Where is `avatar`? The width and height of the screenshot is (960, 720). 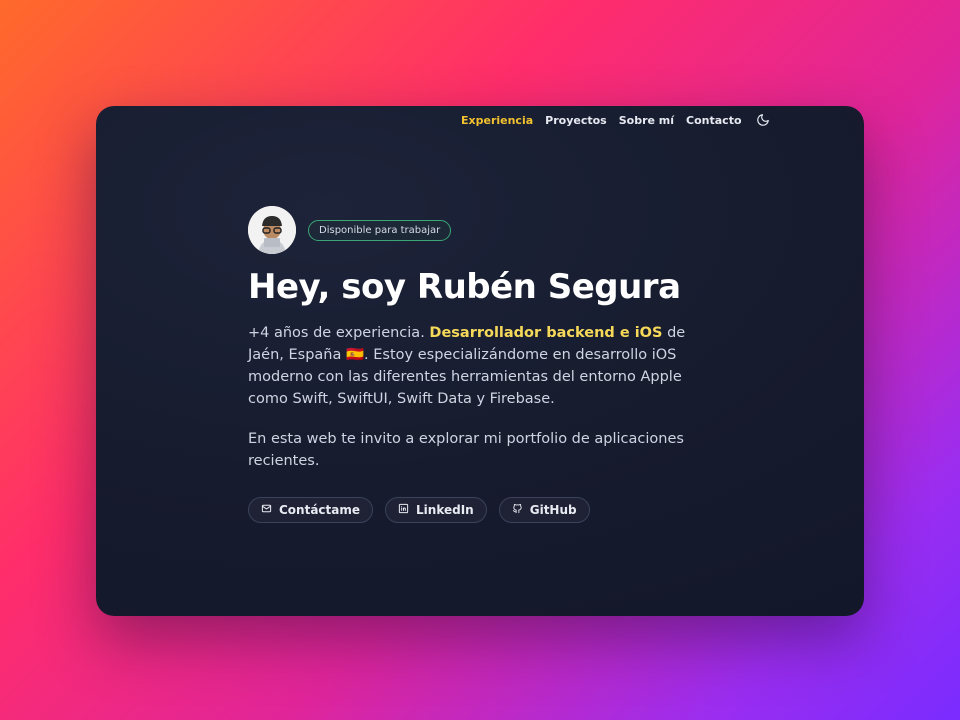 avatar is located at coordinates (272, 230).